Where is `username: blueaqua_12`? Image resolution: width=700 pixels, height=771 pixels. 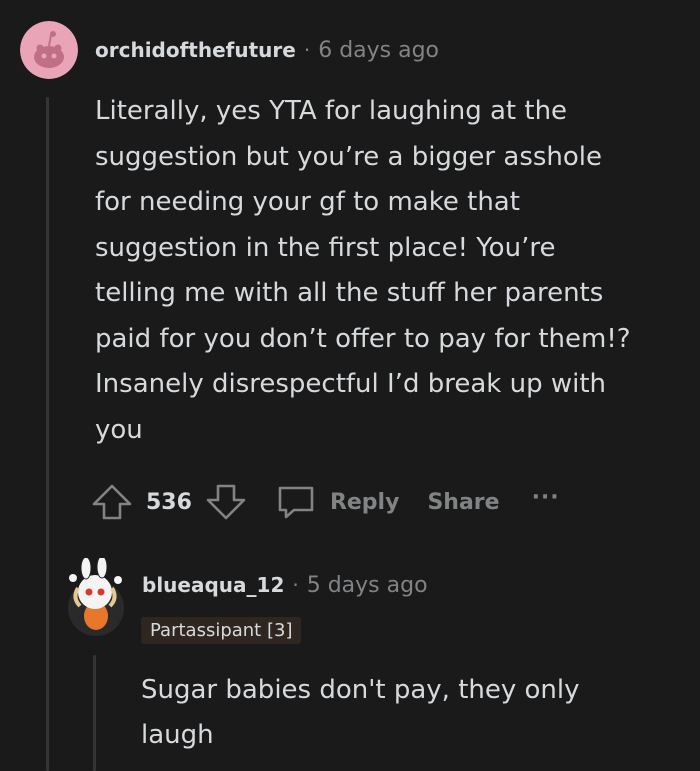
username: blueaqua_12 is located at coordinates (213, 585).